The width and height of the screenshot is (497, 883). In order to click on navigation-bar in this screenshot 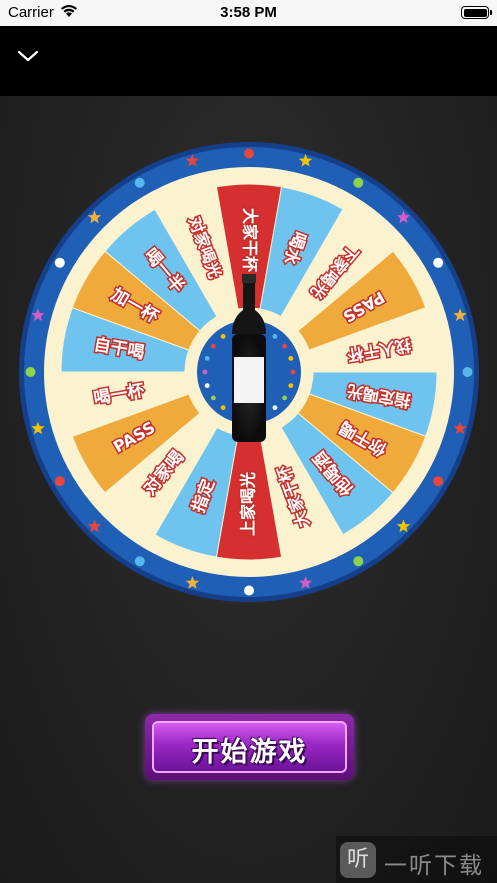, I will do `click(248, 61)`.